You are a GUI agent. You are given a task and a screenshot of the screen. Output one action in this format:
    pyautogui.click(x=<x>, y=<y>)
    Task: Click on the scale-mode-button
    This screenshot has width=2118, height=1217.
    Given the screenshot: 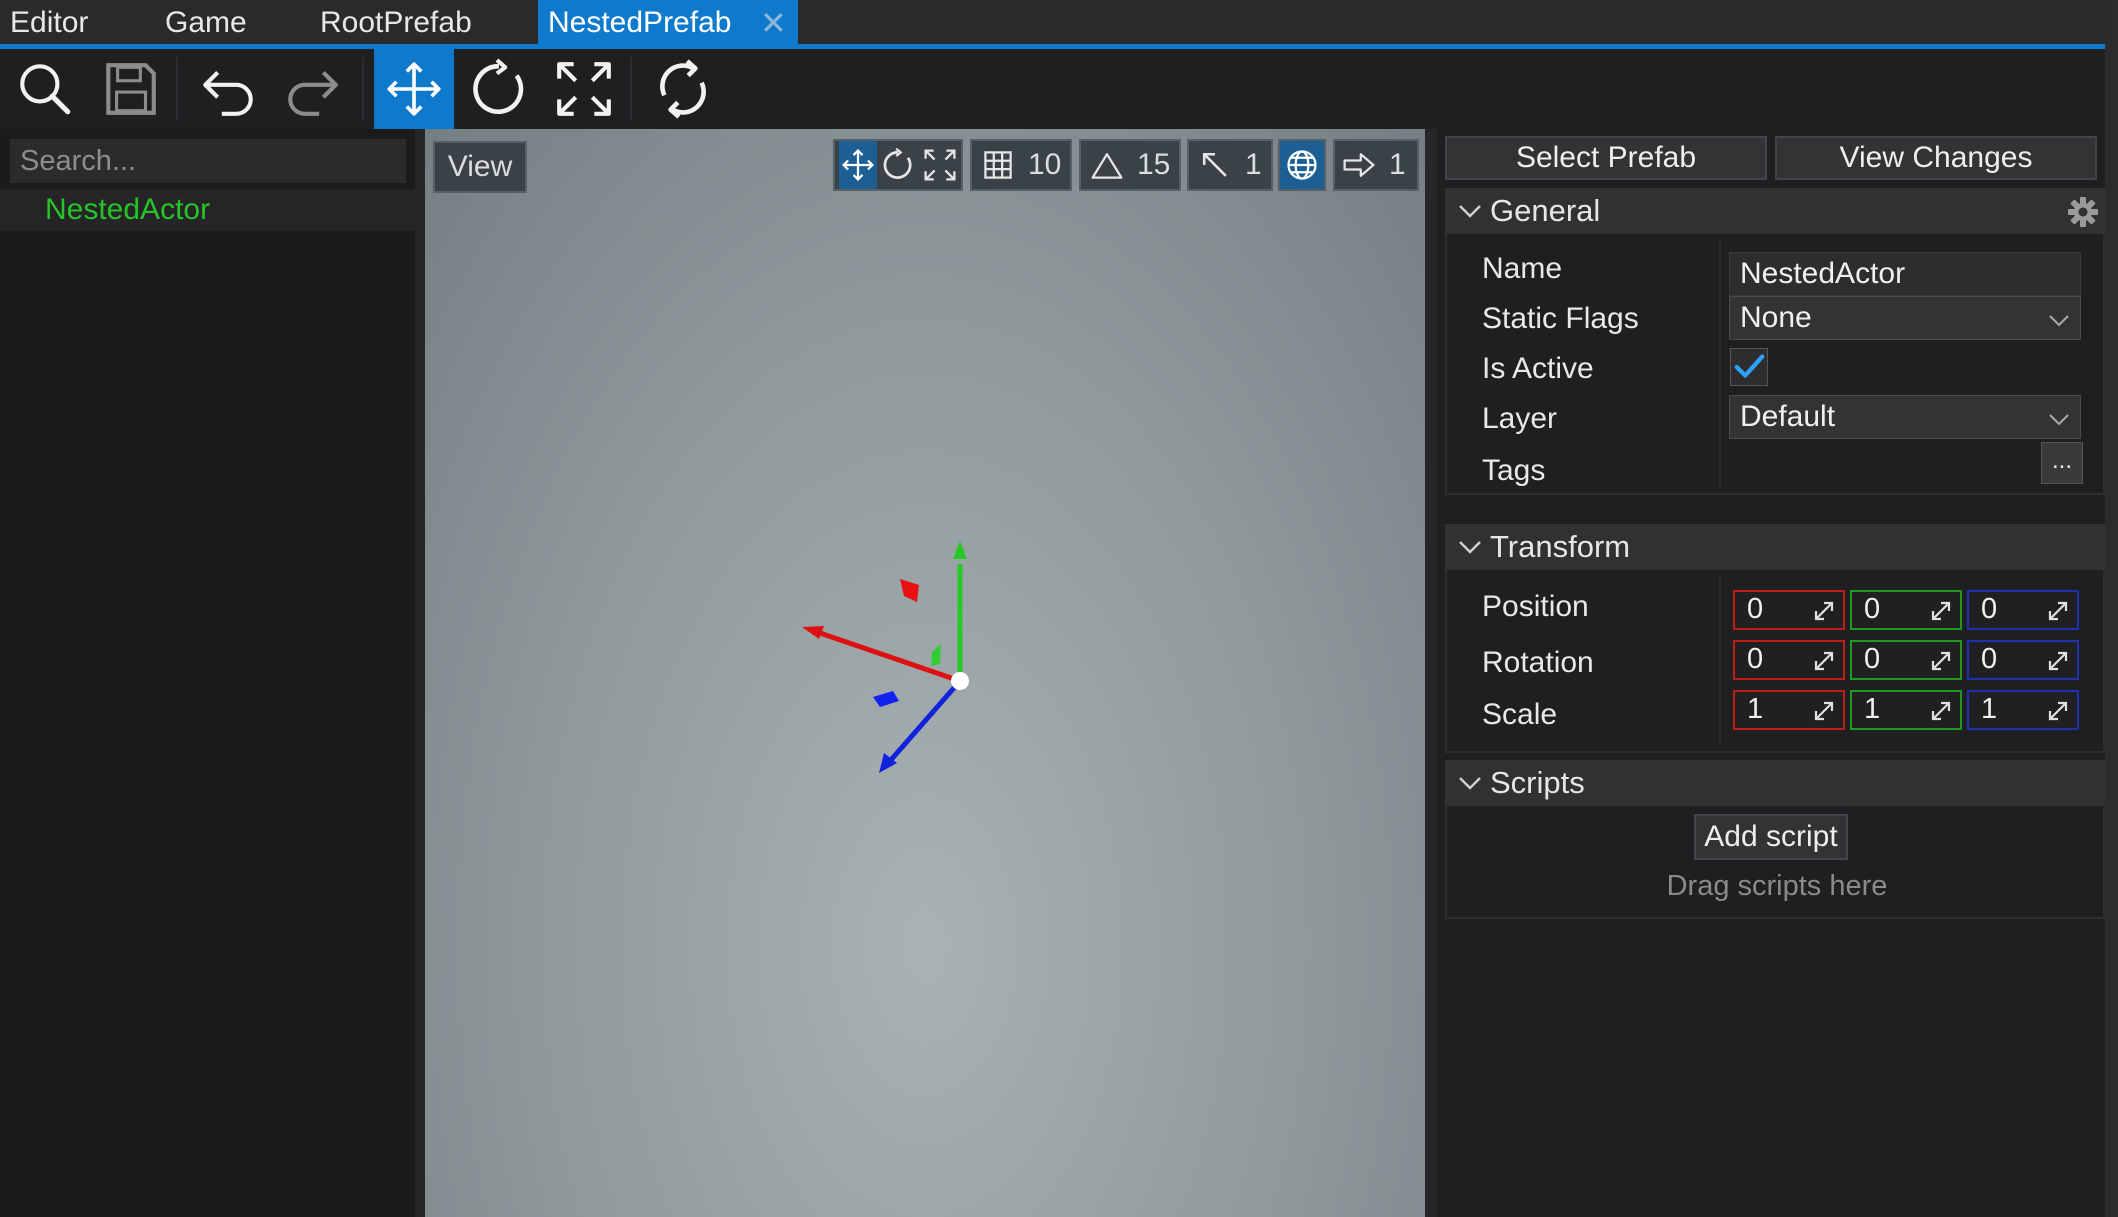 What is the action you would take?
    pyautogui.click(x=584, y=89)
    